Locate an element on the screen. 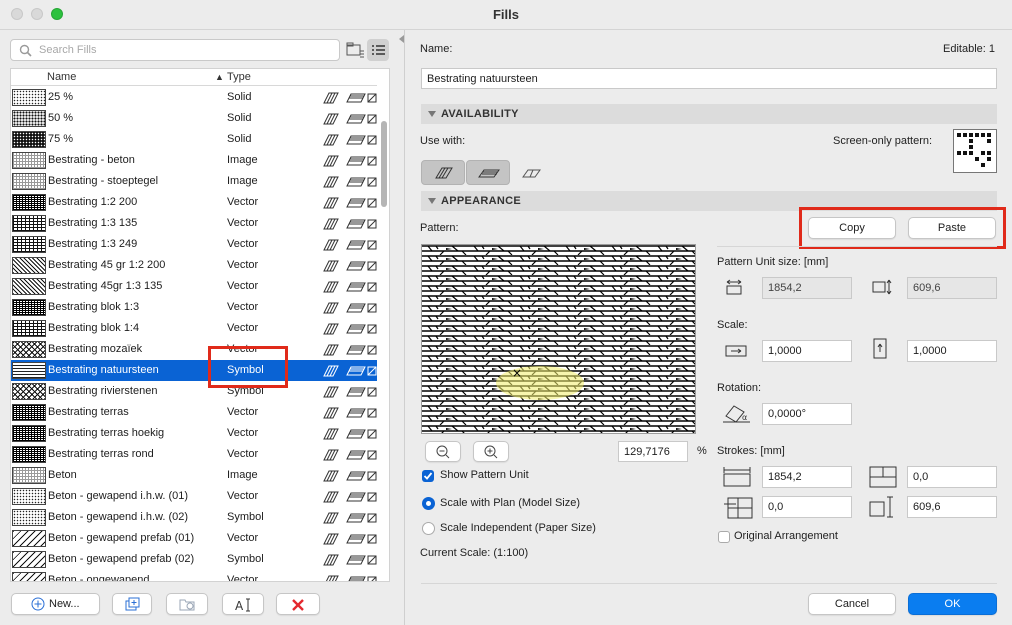  search-placeholder: Search Fills is located at coordinates (68, 50).